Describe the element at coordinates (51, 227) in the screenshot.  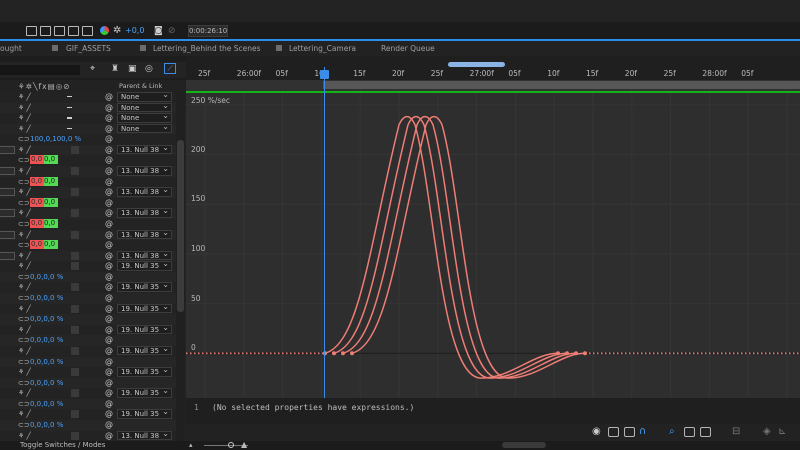
I see `property-value-green: 0,0 %` at that location.